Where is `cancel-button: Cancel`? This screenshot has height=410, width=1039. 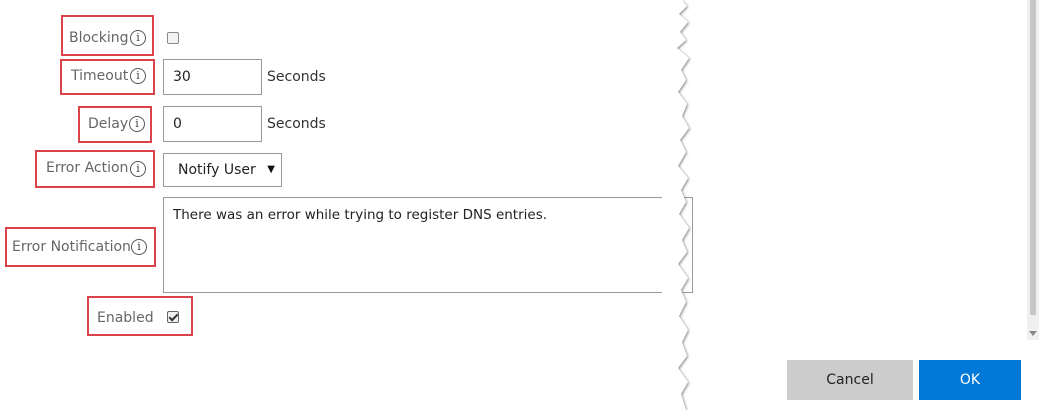 cancel-button: Cancel is located at coordinates (850, 380).